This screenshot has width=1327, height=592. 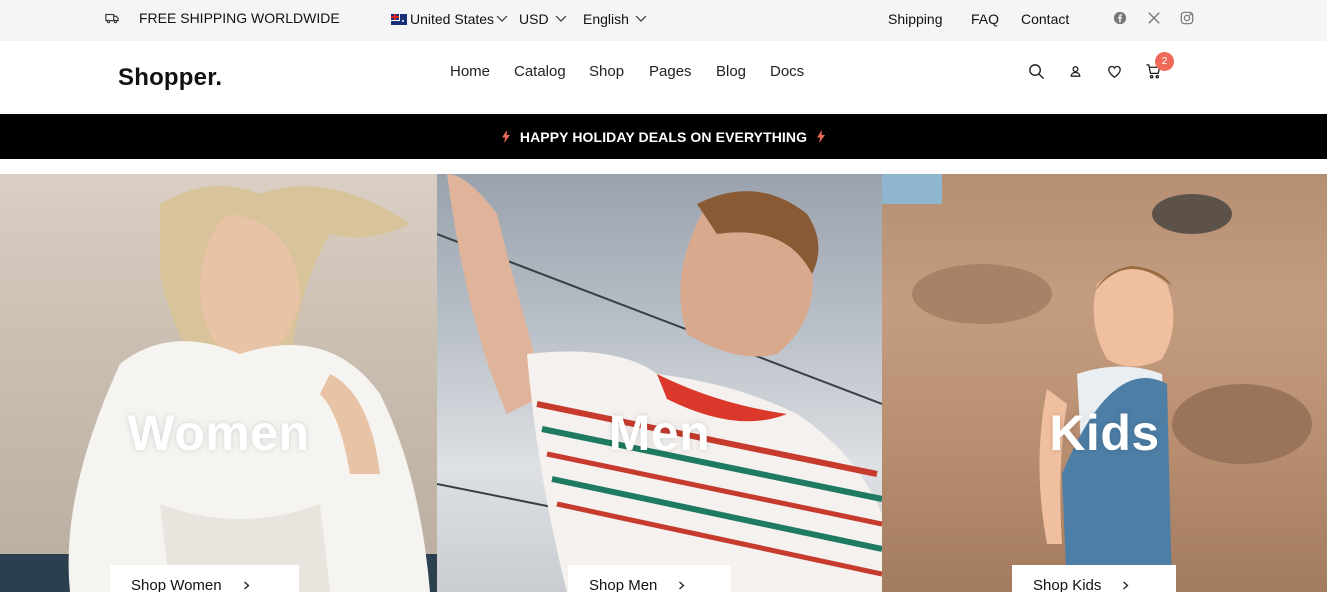 What do you see at coordinates (1036, 71) in the screenshot?
I see `search-icon` at bounding box center [1036, 71].